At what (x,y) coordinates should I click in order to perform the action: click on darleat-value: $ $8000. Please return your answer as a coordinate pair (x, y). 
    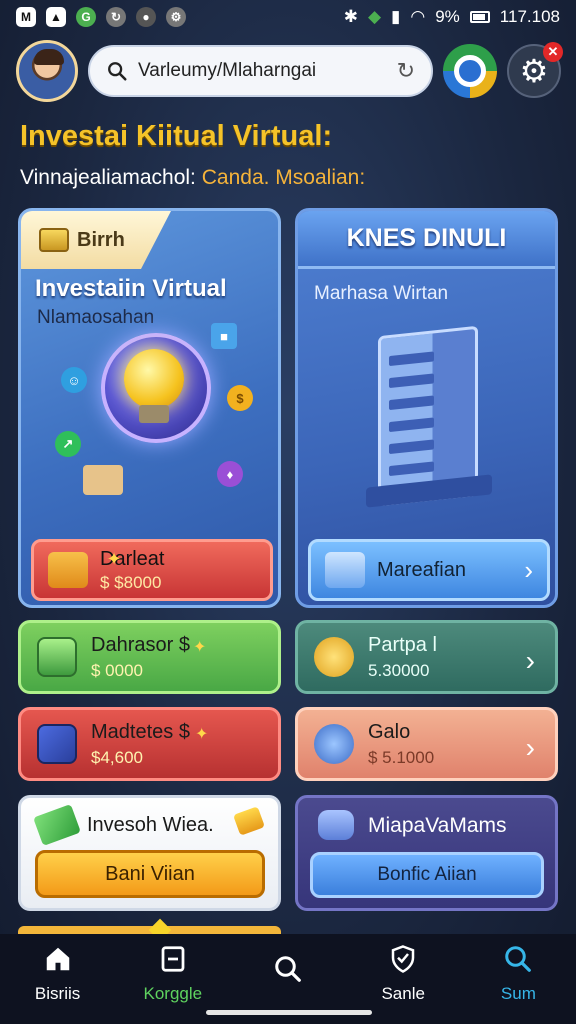
    Looking at the image, I should click on (131, 582).